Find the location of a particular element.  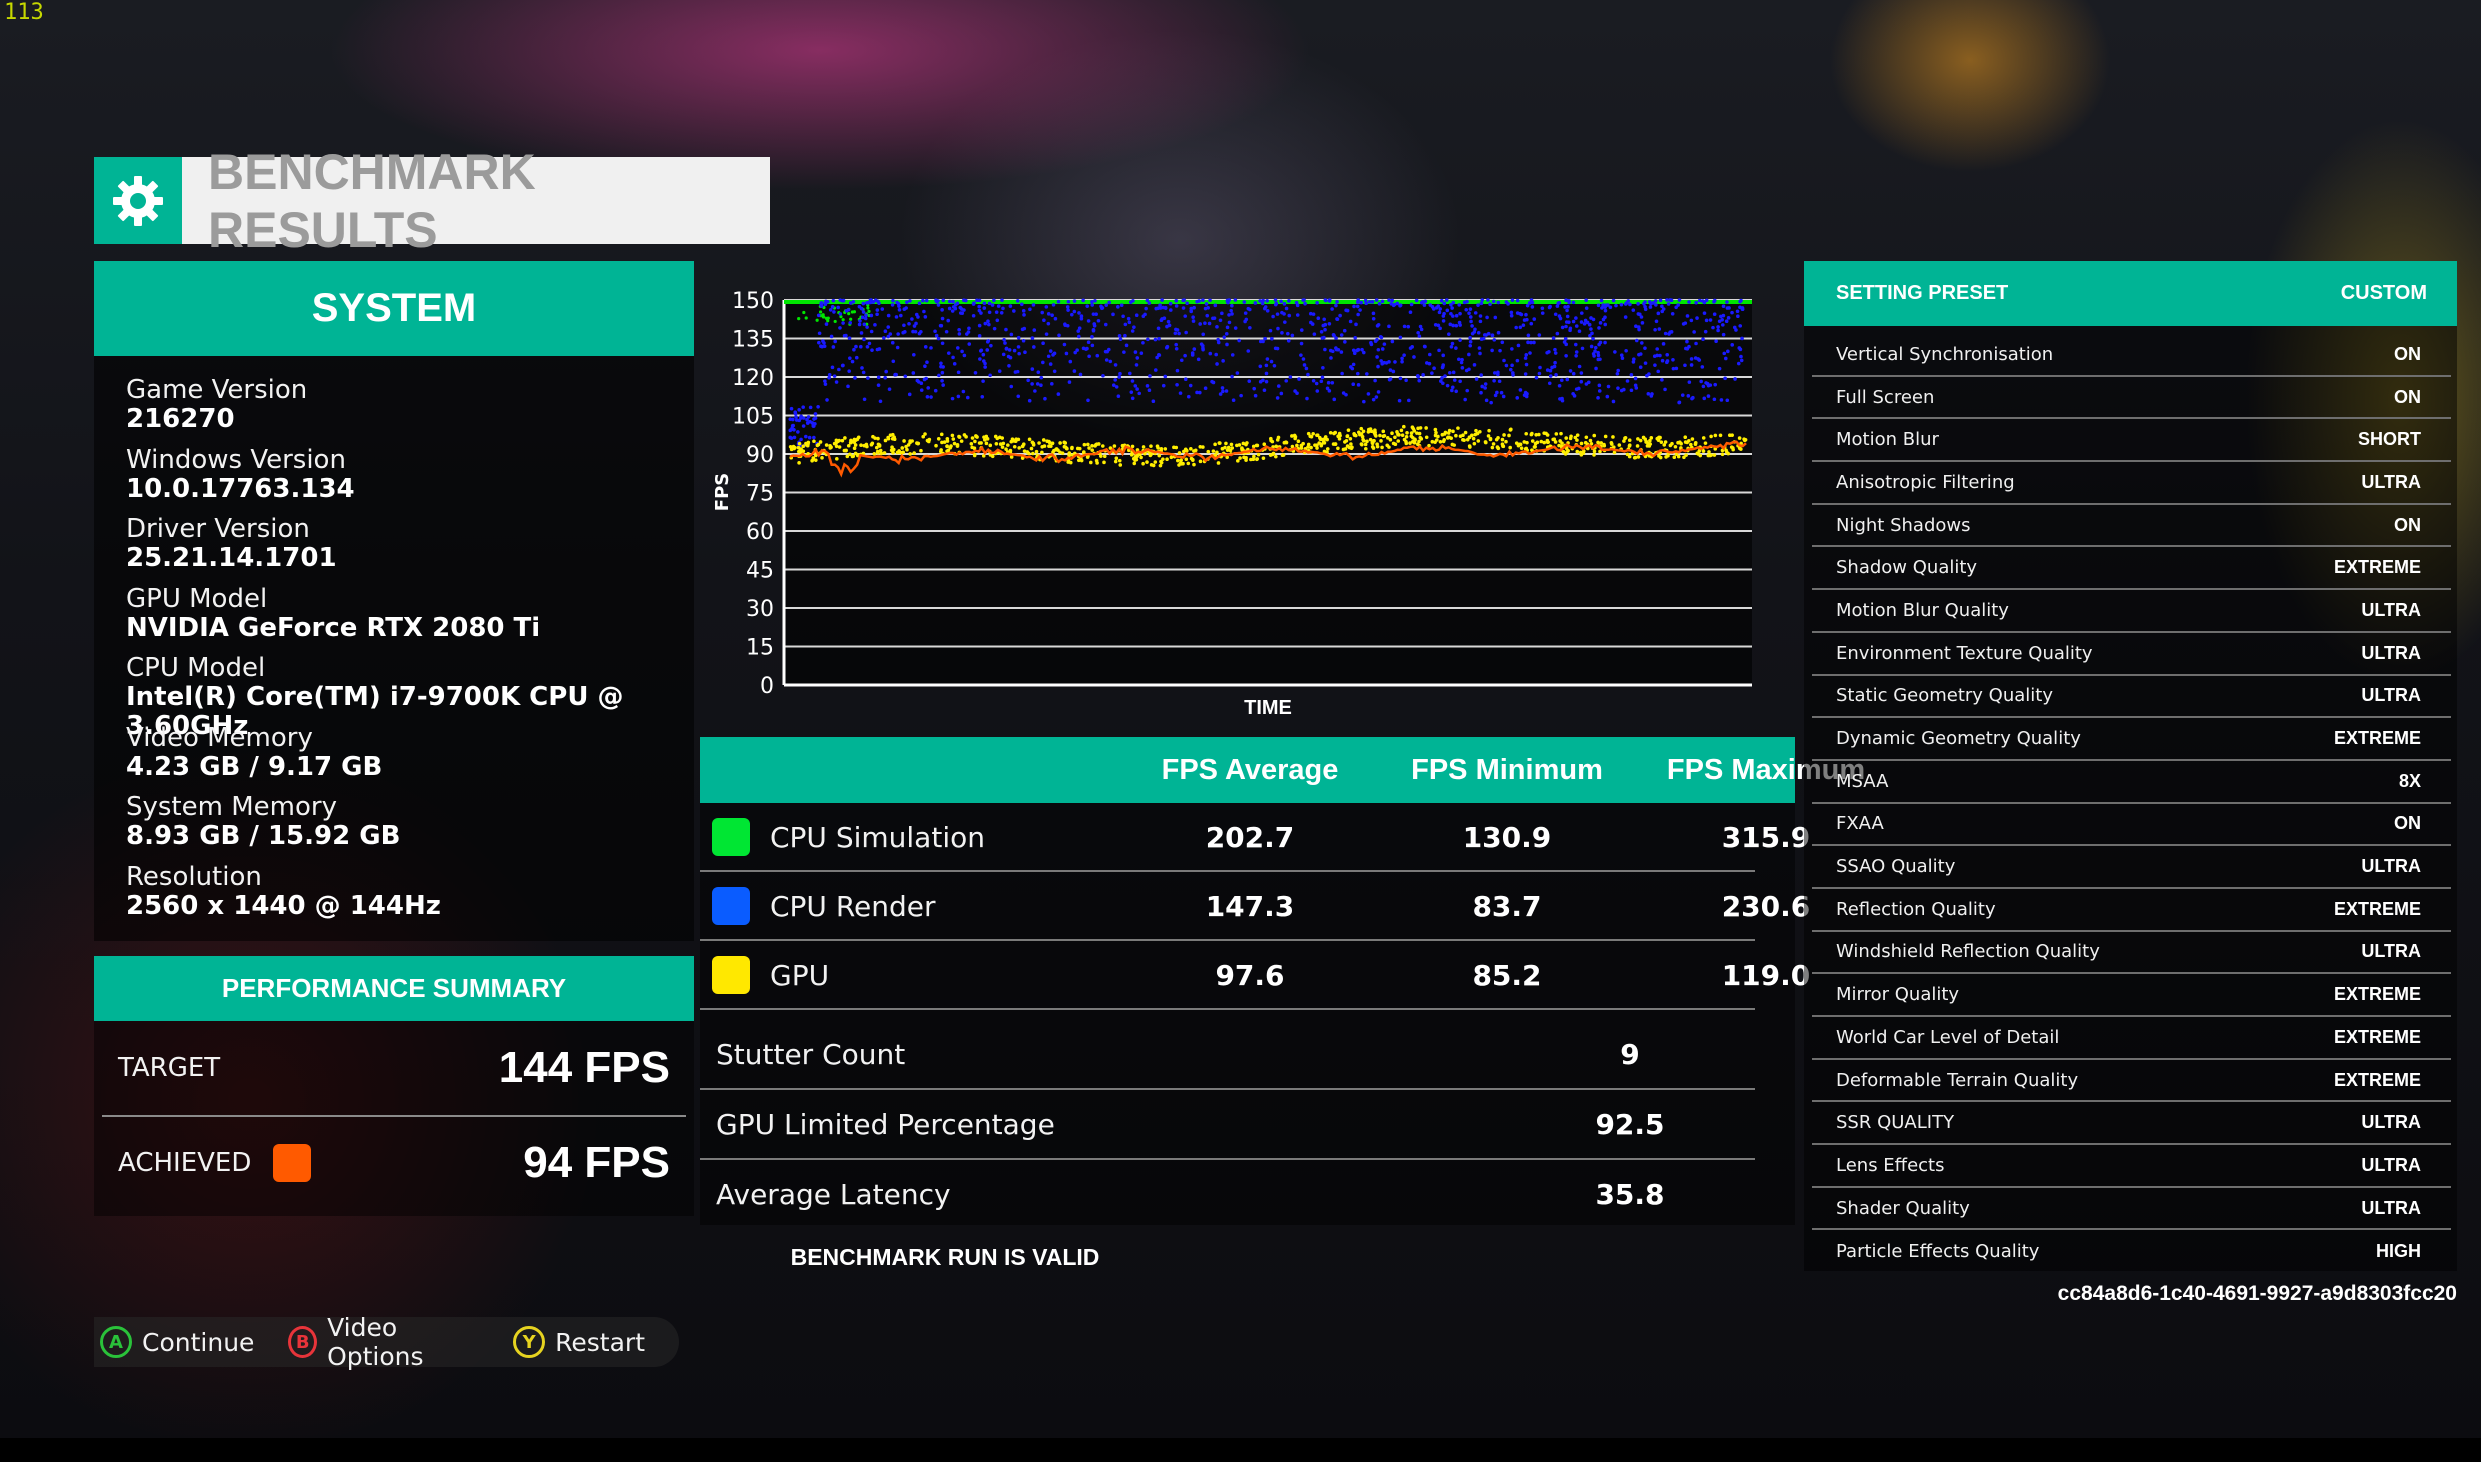

setting-name: Deformable Terrain Quality is located at coordinates (1957, 1080).